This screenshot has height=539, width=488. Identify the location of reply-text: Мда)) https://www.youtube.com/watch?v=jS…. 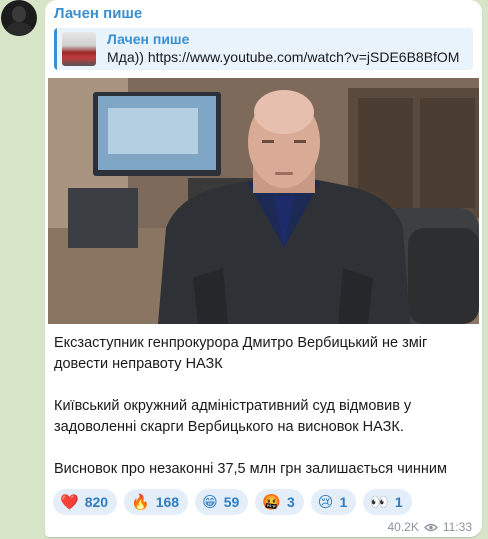
(283, 57).